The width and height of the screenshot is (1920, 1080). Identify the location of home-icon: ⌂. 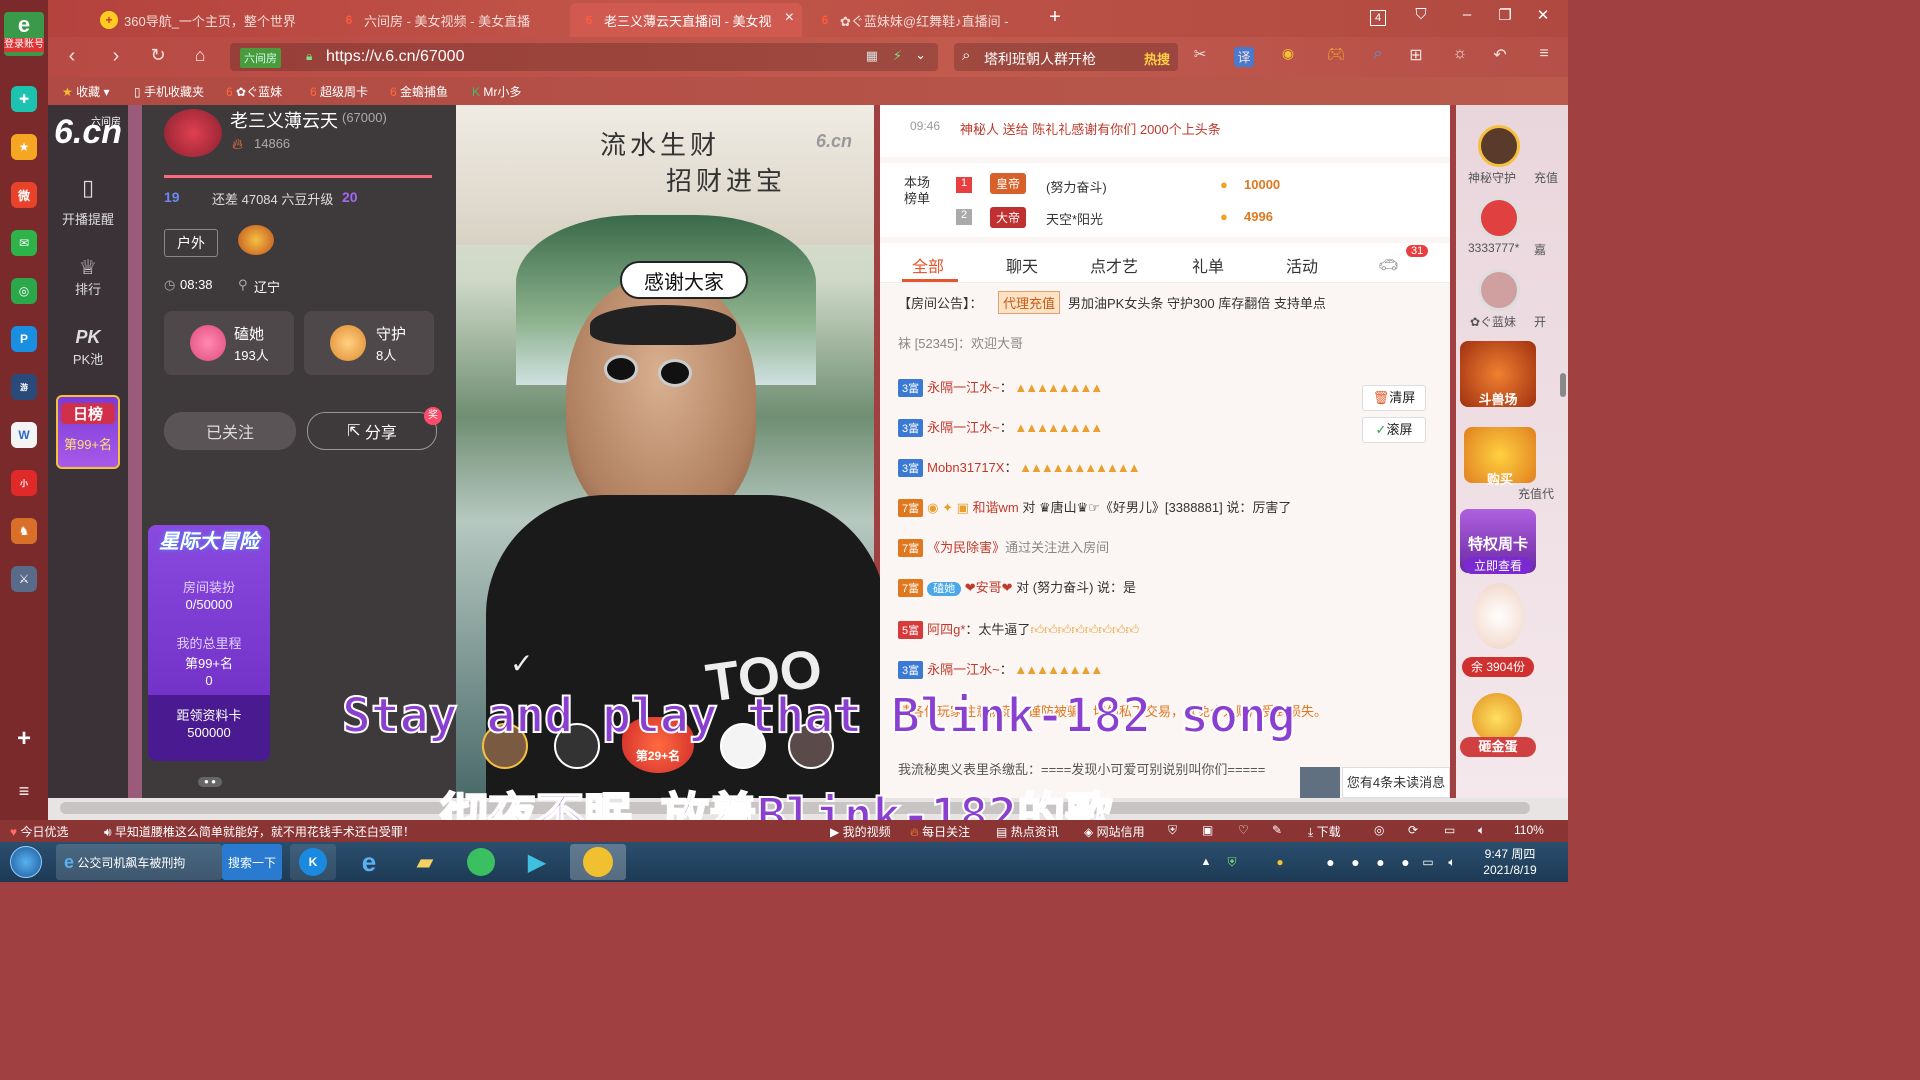
(200, 55).